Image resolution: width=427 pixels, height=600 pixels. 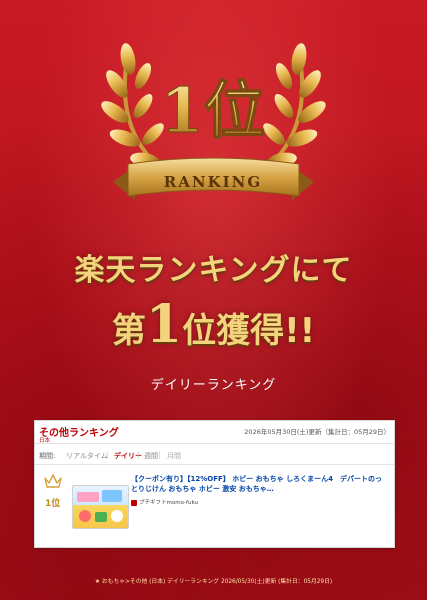 What do you see at coordinates (213, 270) in the screenshot?
I see `headline-line1: 楽天ランキングにて` at bounding box center [213, 270].